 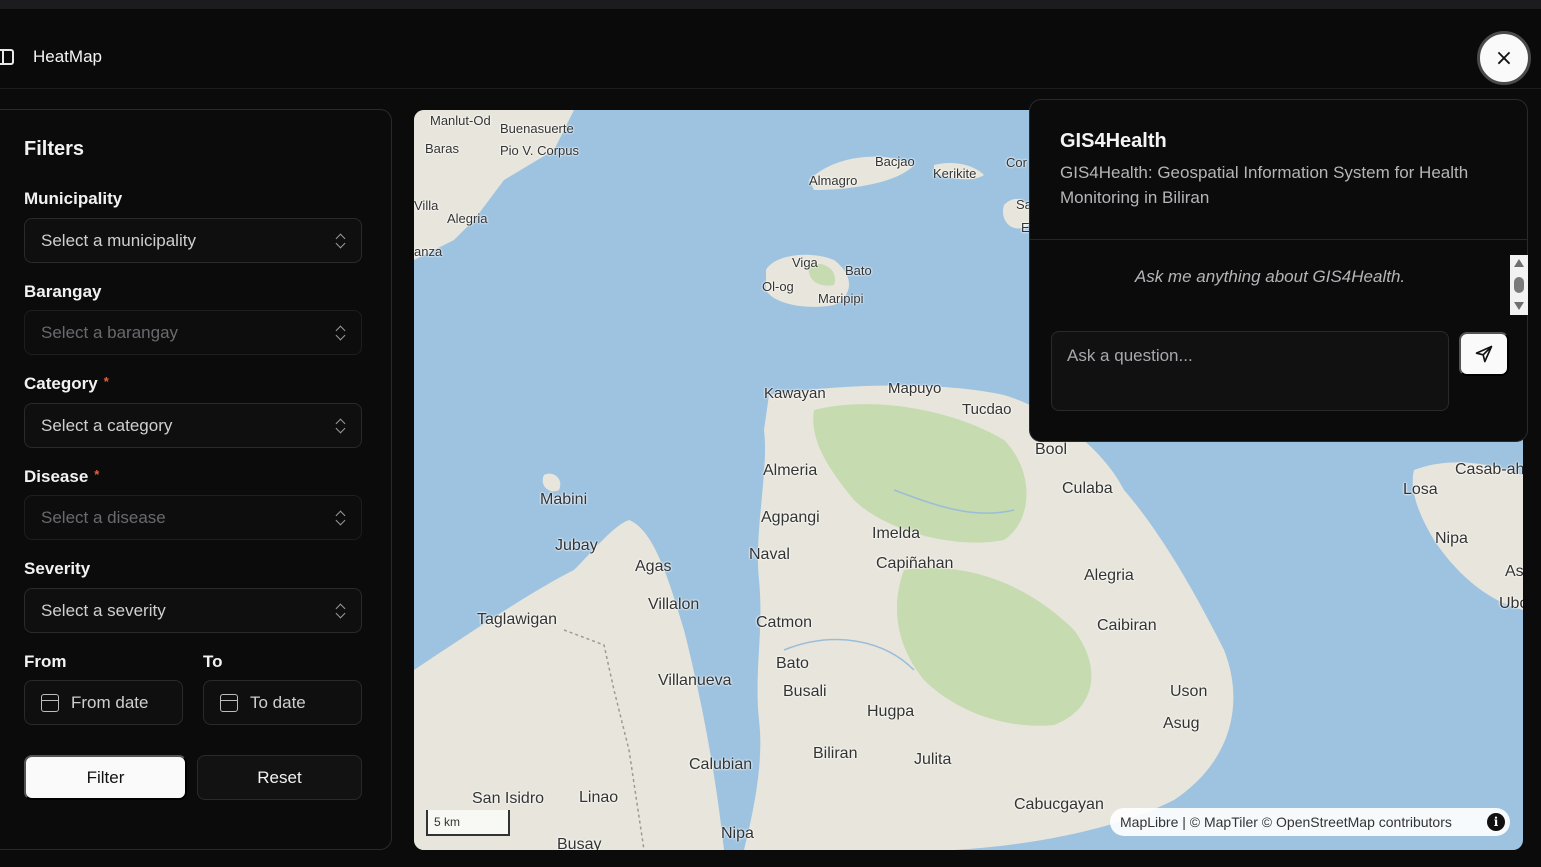 What do you see at coordinates (7, 57) in the screenshot?
I see `sidebar-toggle-icon` at bounding box center [7, 57].